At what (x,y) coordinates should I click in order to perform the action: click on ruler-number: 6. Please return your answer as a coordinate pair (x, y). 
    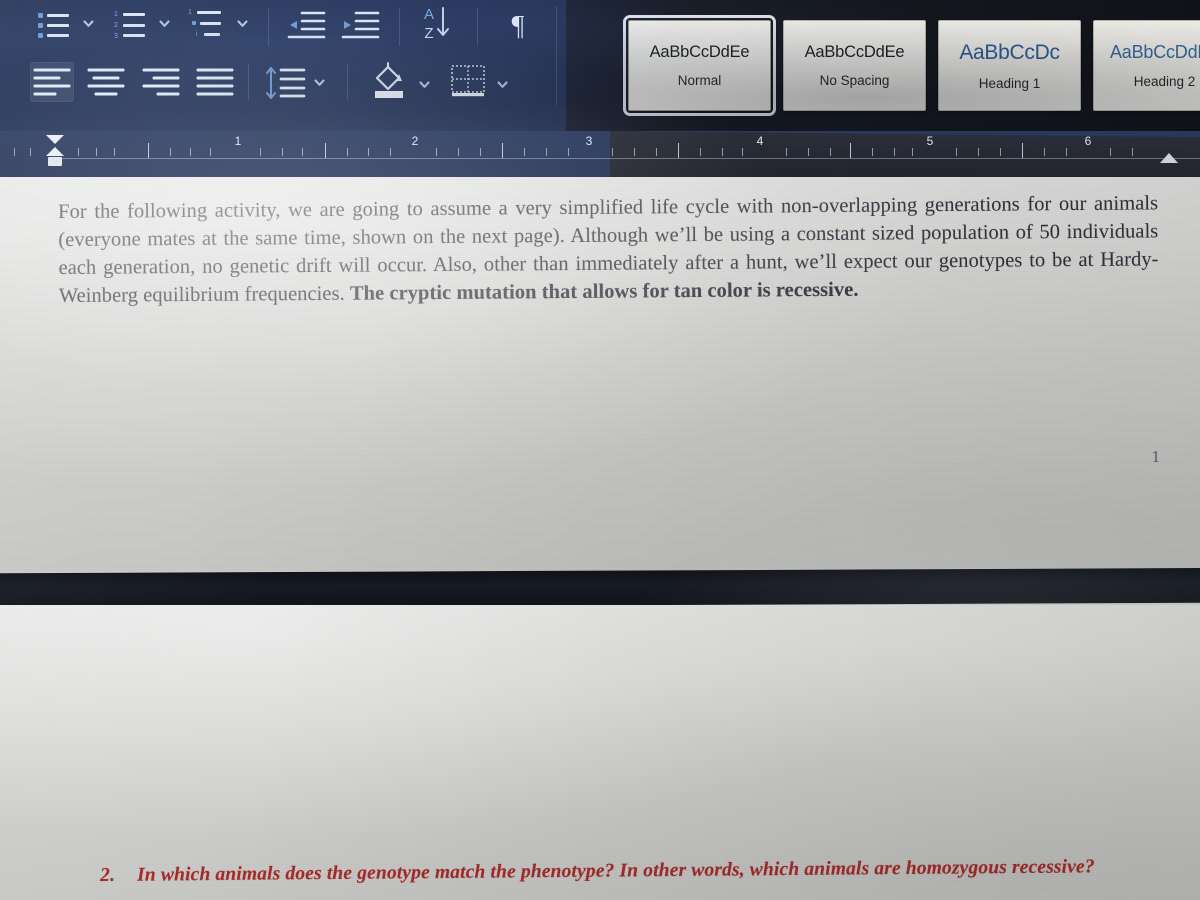
    Looking at the image, I should click on (1088, 141).